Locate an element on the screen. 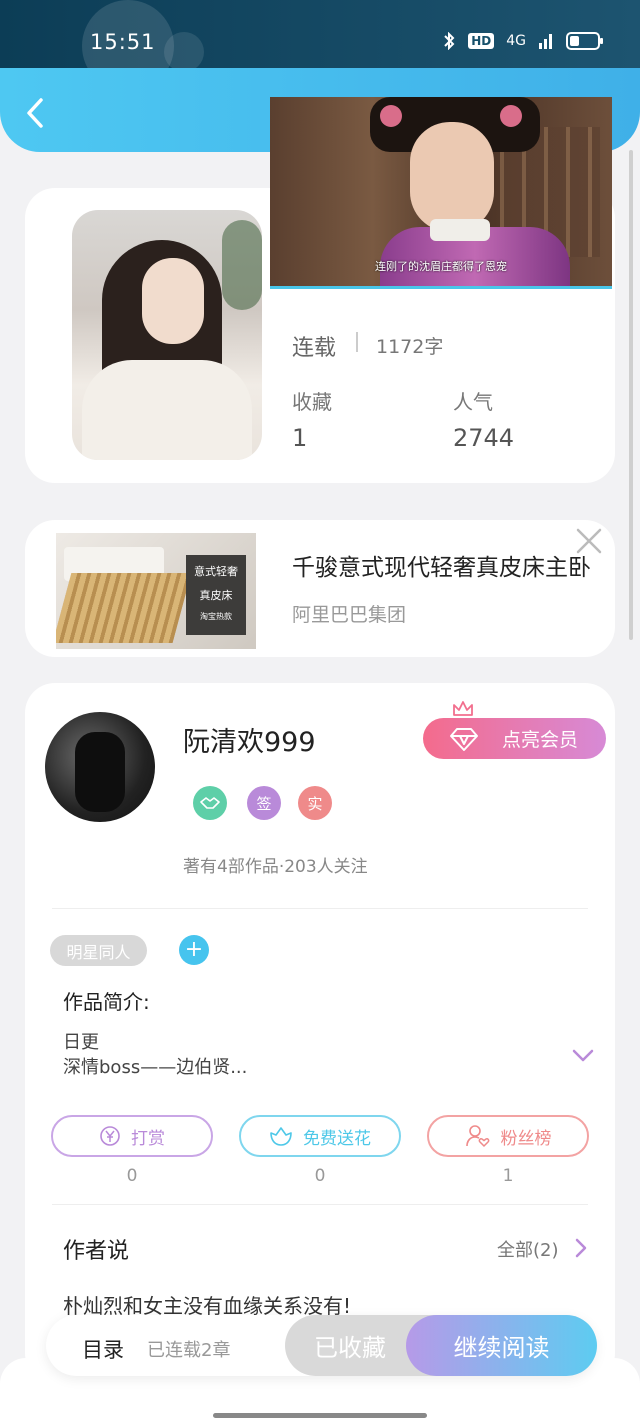 Image resolution: width=640 pixels, height=1422 pixels. tip-label: 打赏 is located at coordinates (148, 1138).